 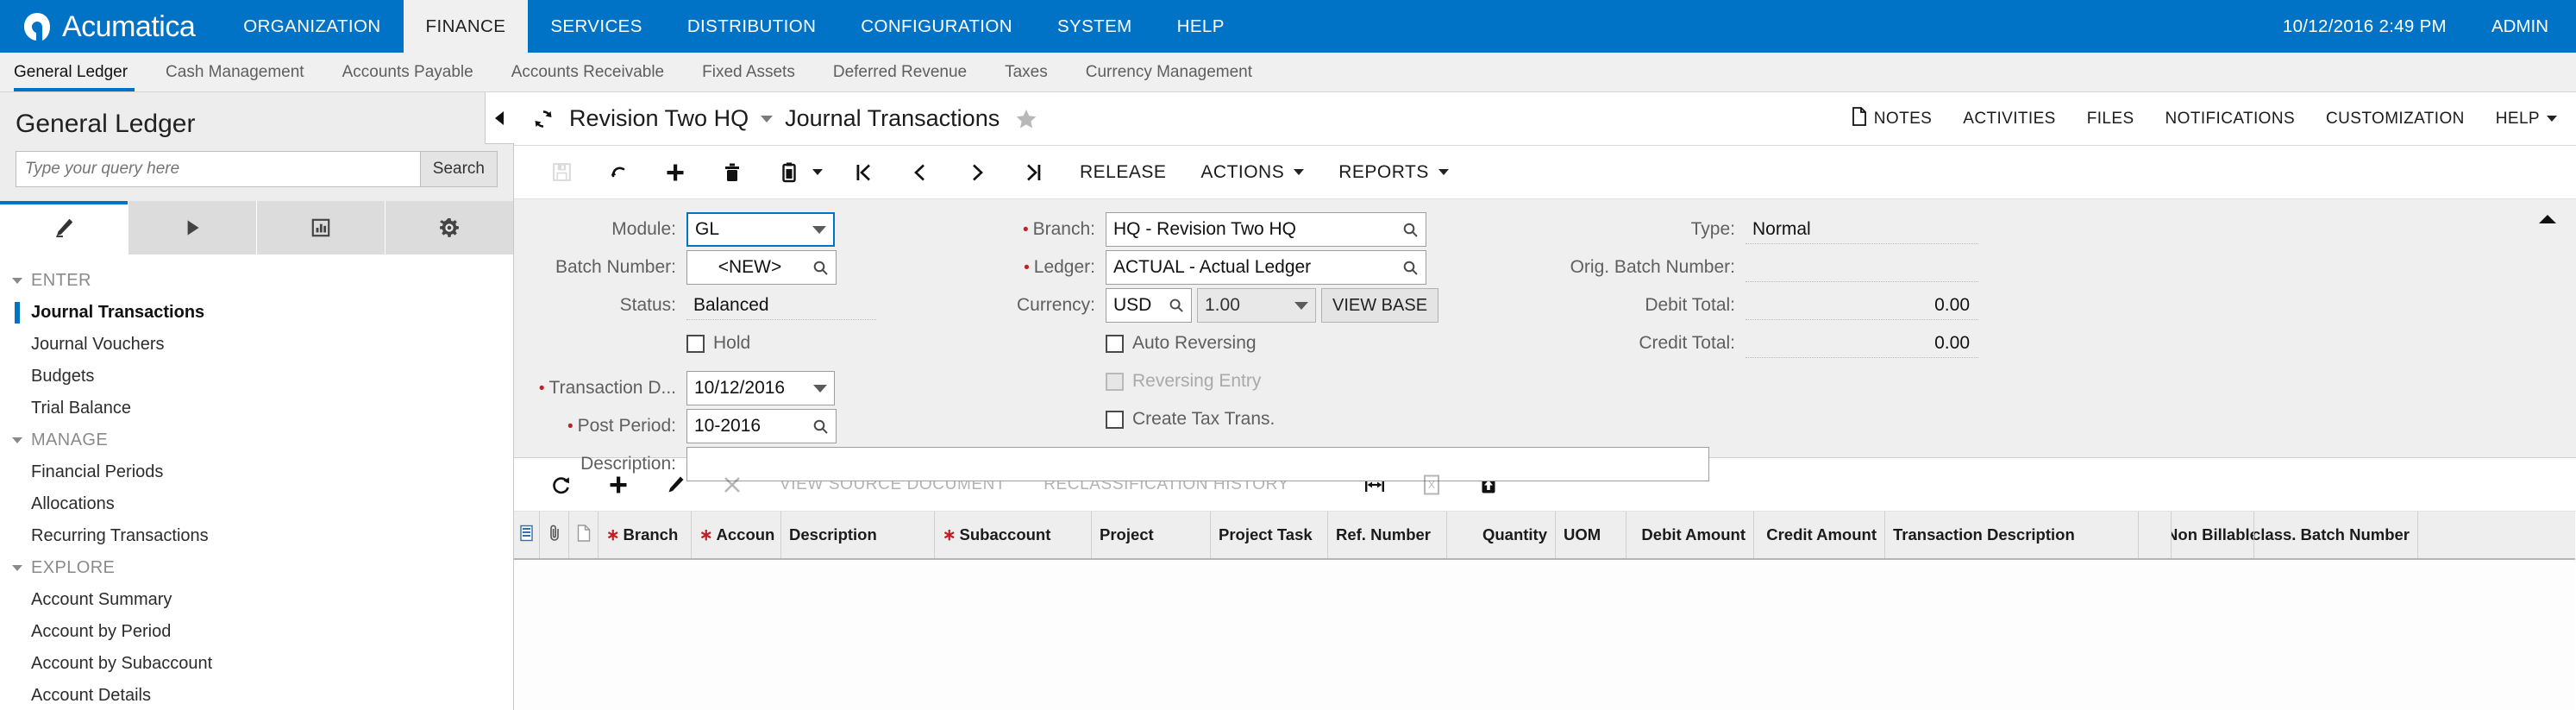 What do you see at coordinates (1122, 172) in the screenshot?
I see `release-button: RELEASE` at bounding box center [1122, 172].